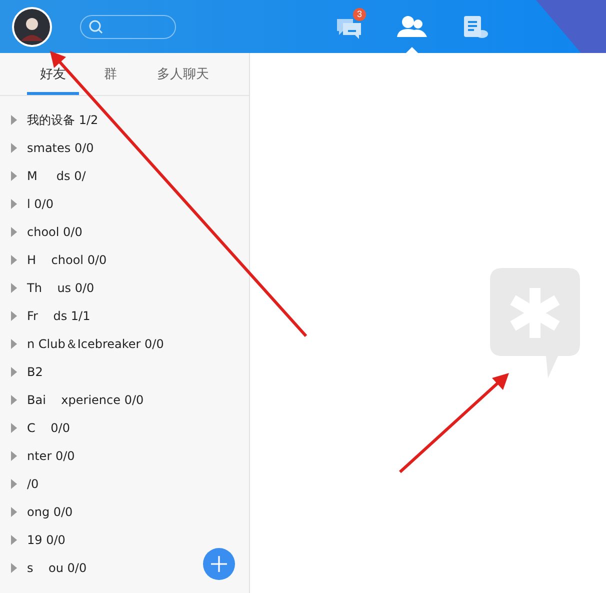 The image size is (606, 593). What do you see at coordinates (51, 456) in the screenshot?
I see `friend-group-label: nter 0/0` at bounding box center [51, 456].